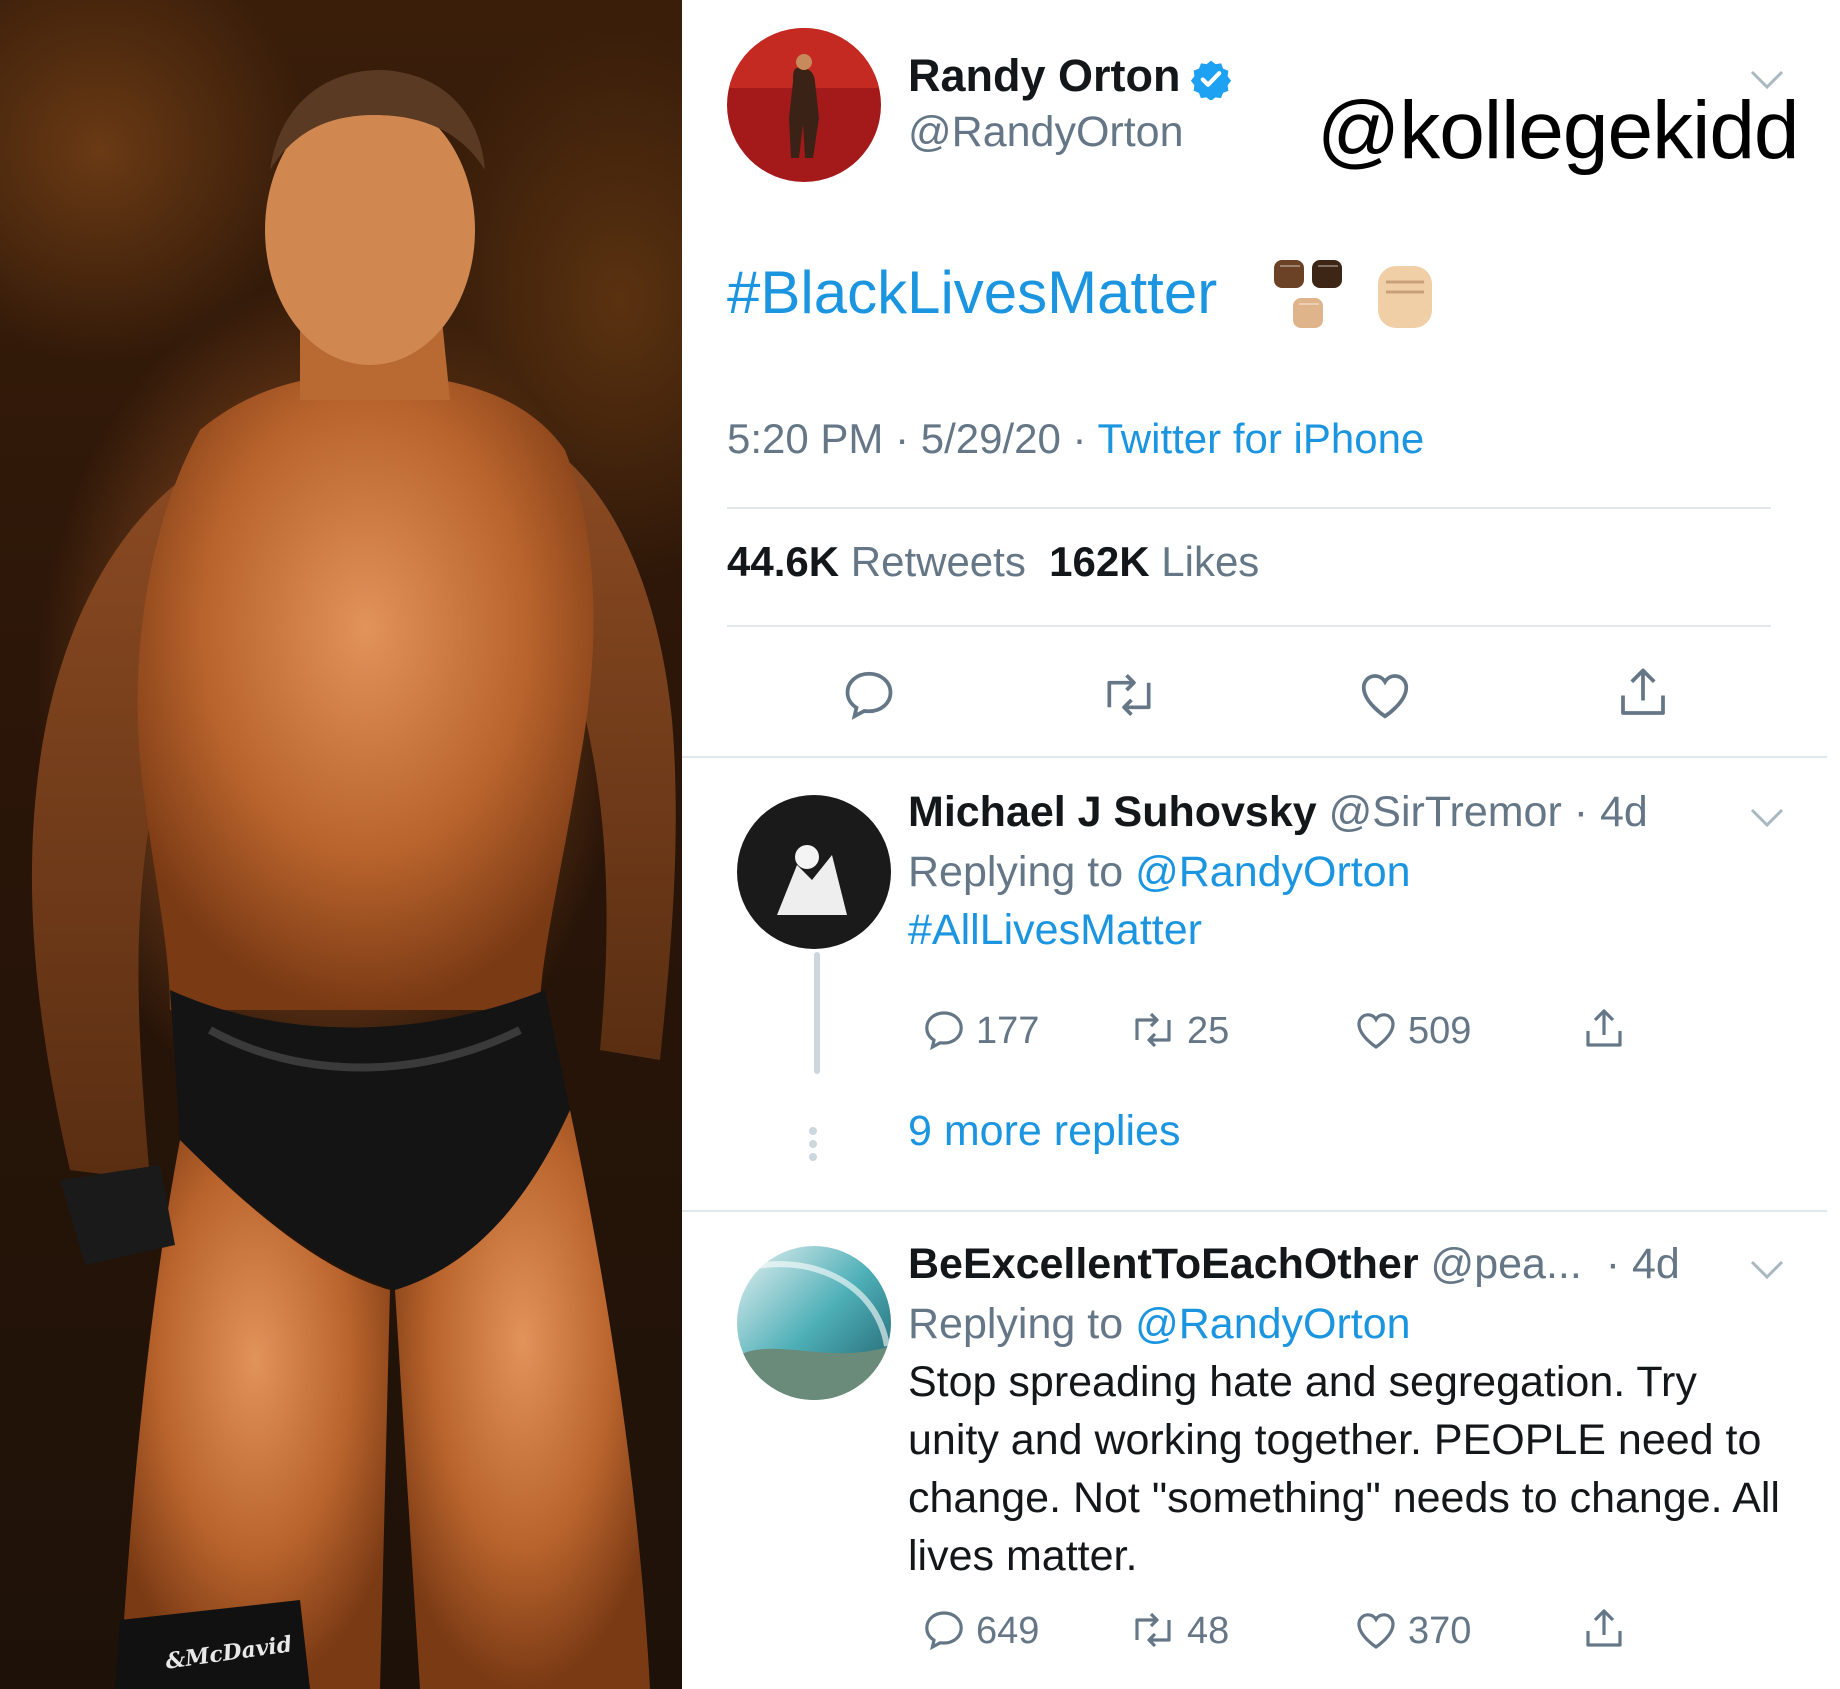 This screenshot has width=1840, height=1689. Describe the element at coordinates (783, 561) in the screenshot. I see `retweets-count: 44.6K` at that location.